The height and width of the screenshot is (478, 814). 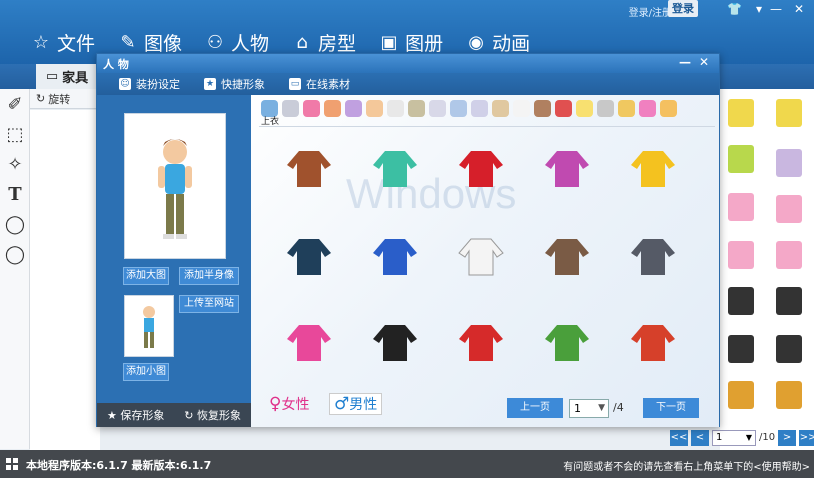 What do you see at coordinates (12, 464) in the screenshot?
I see `windows-logo-icon` at bounding box center [12, 464].